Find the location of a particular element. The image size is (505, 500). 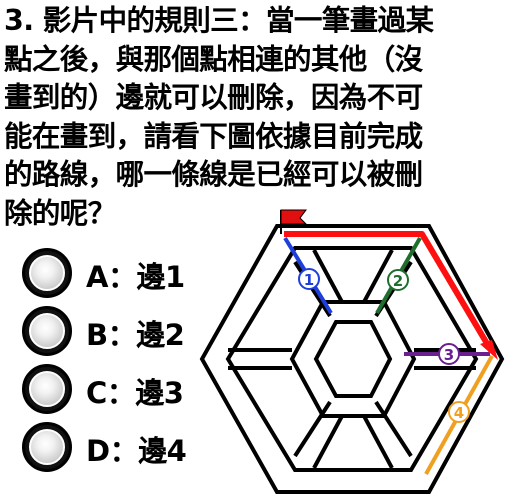

radio-button-b is located at coordinates (47, 331).